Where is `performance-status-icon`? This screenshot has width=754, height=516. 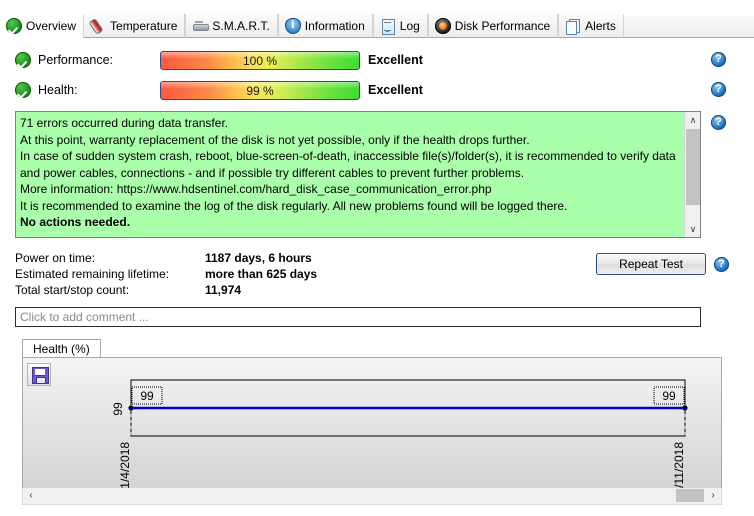
performance-status-icon is located at coordinates (23, 60).